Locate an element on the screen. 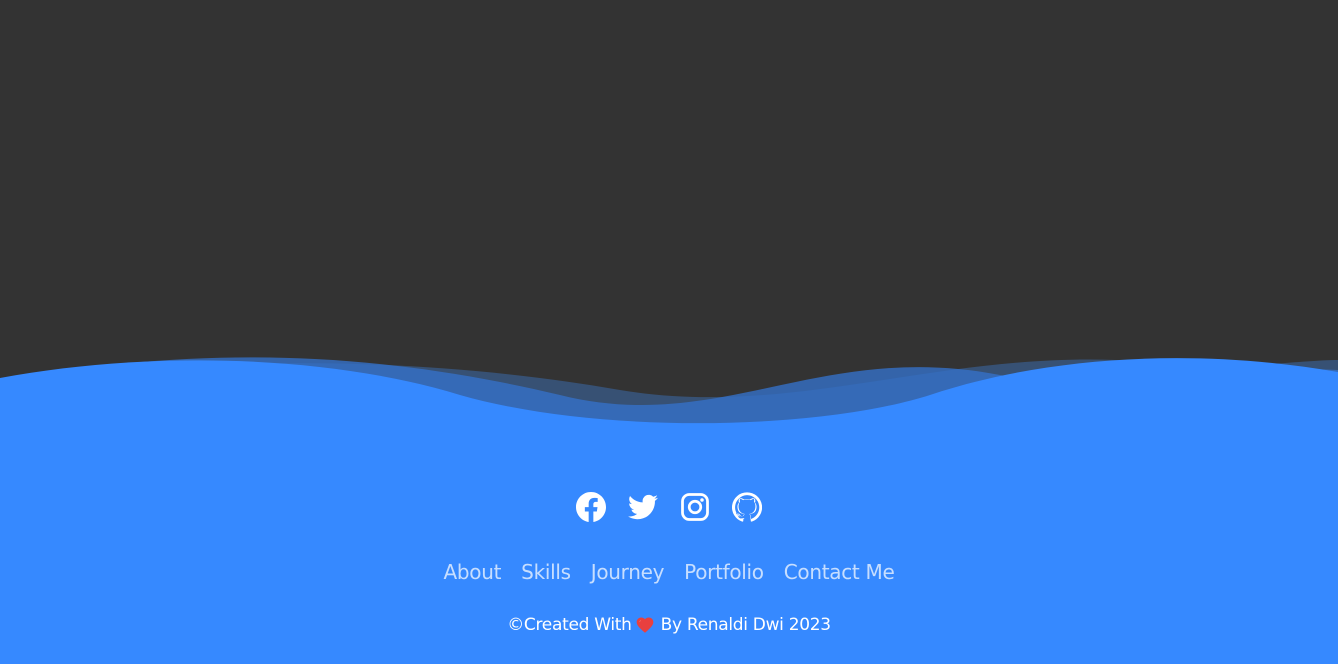 The image size is (1338, 664). github-icon is located at coordinates (747, 507).